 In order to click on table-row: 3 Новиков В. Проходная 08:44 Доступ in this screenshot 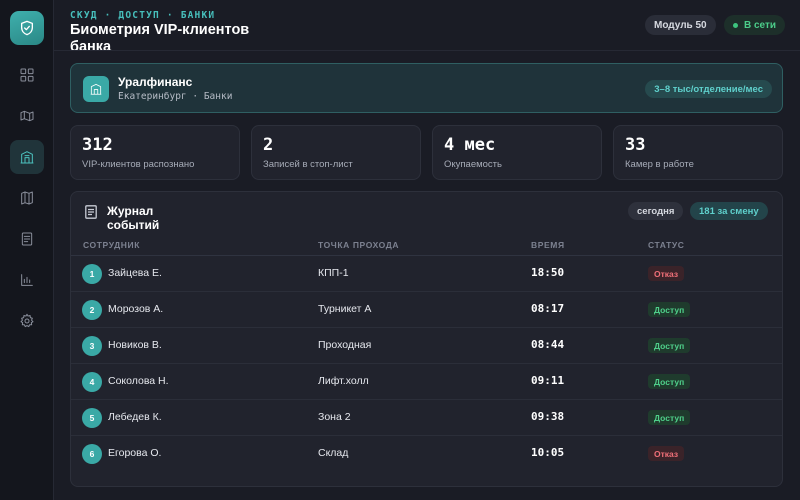, I will do `click(426, 346)`.